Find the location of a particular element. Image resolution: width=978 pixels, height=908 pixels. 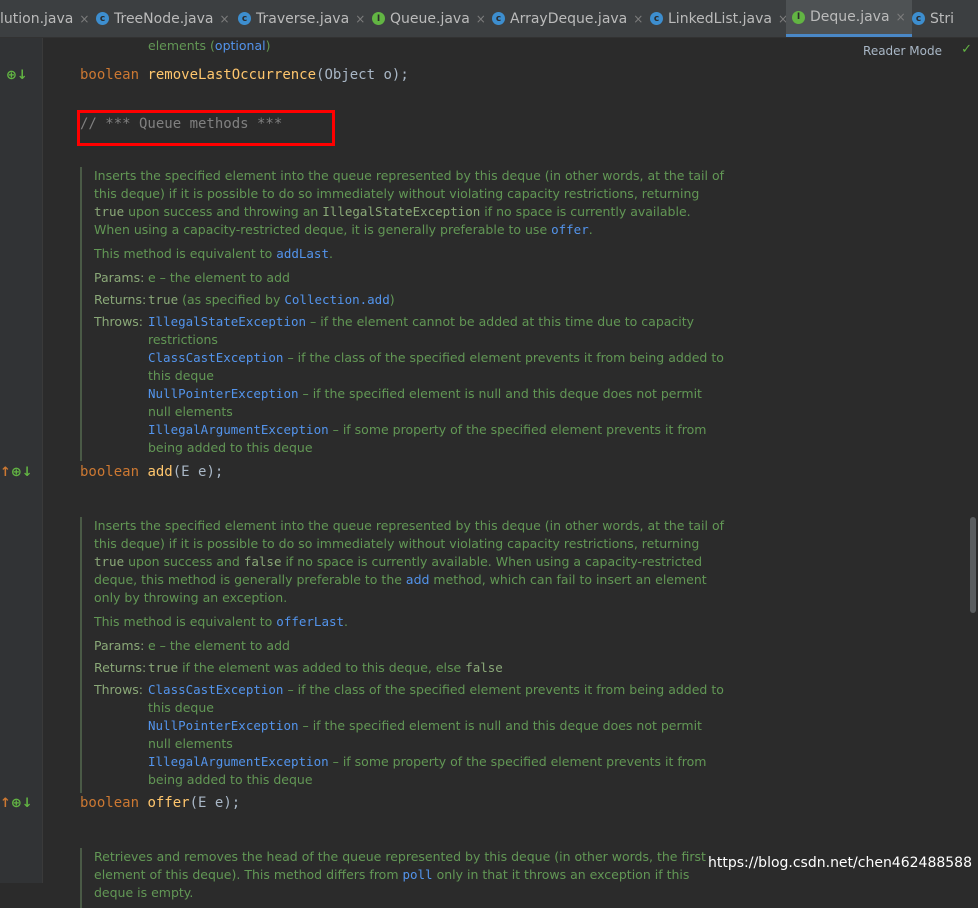

tab-label: Traverse.java is located at coordinates (303, 18).